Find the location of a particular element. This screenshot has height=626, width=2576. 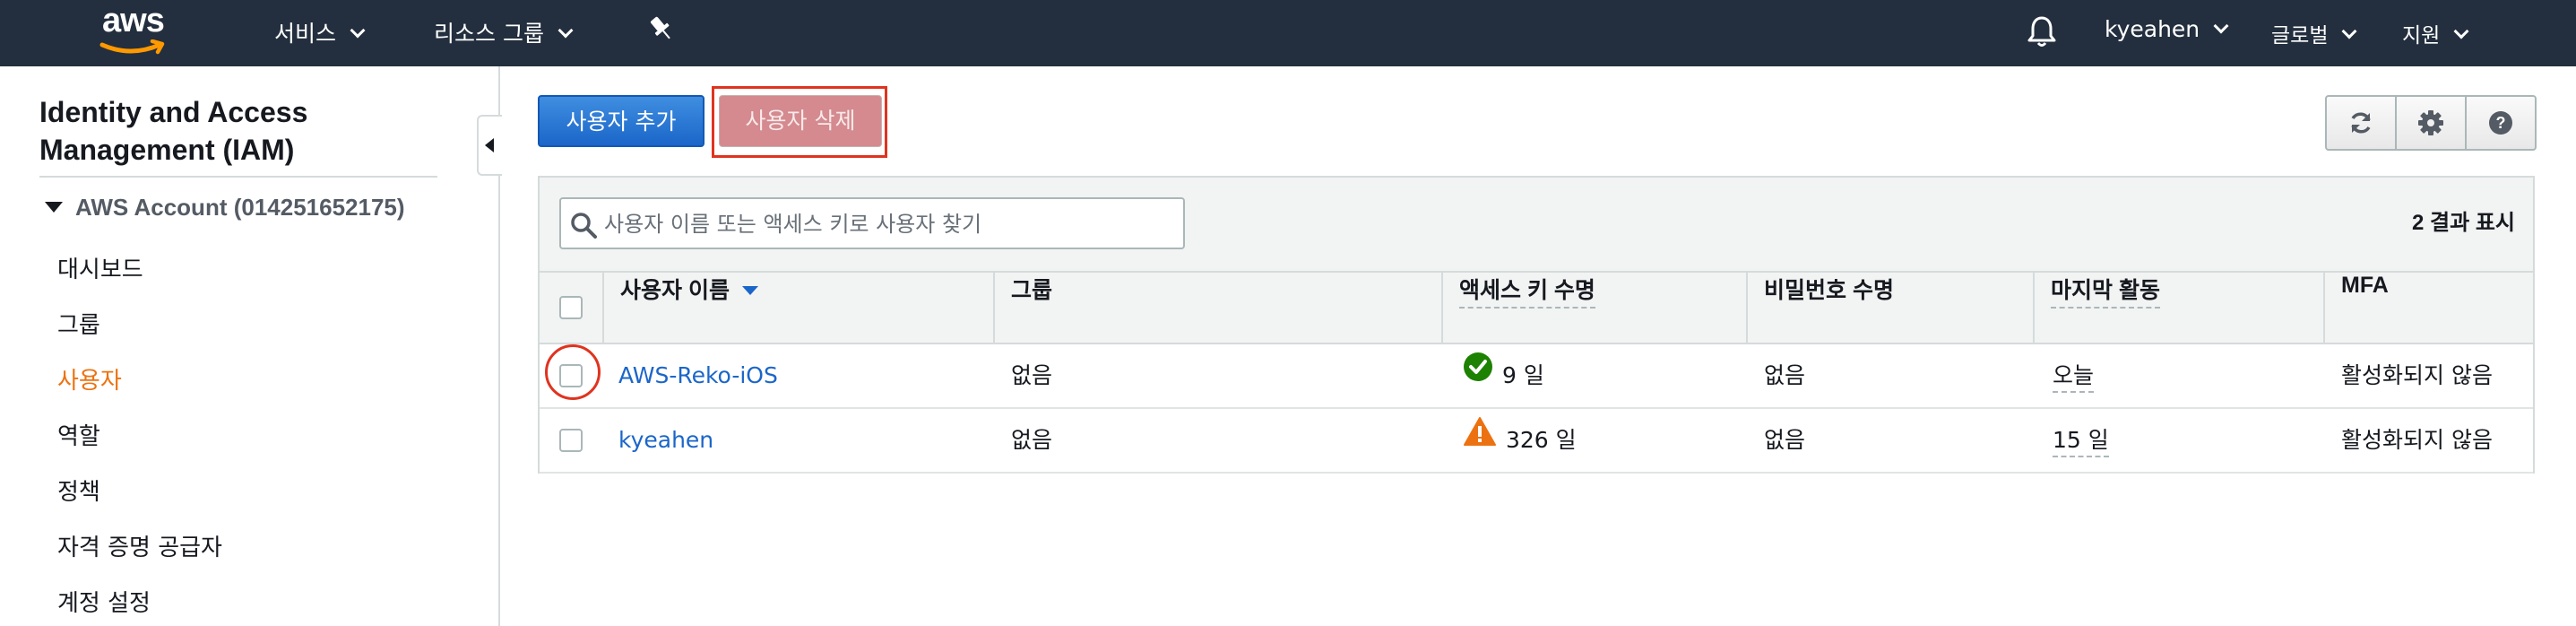

logo-text: aws is located at coordinates (133, 20).